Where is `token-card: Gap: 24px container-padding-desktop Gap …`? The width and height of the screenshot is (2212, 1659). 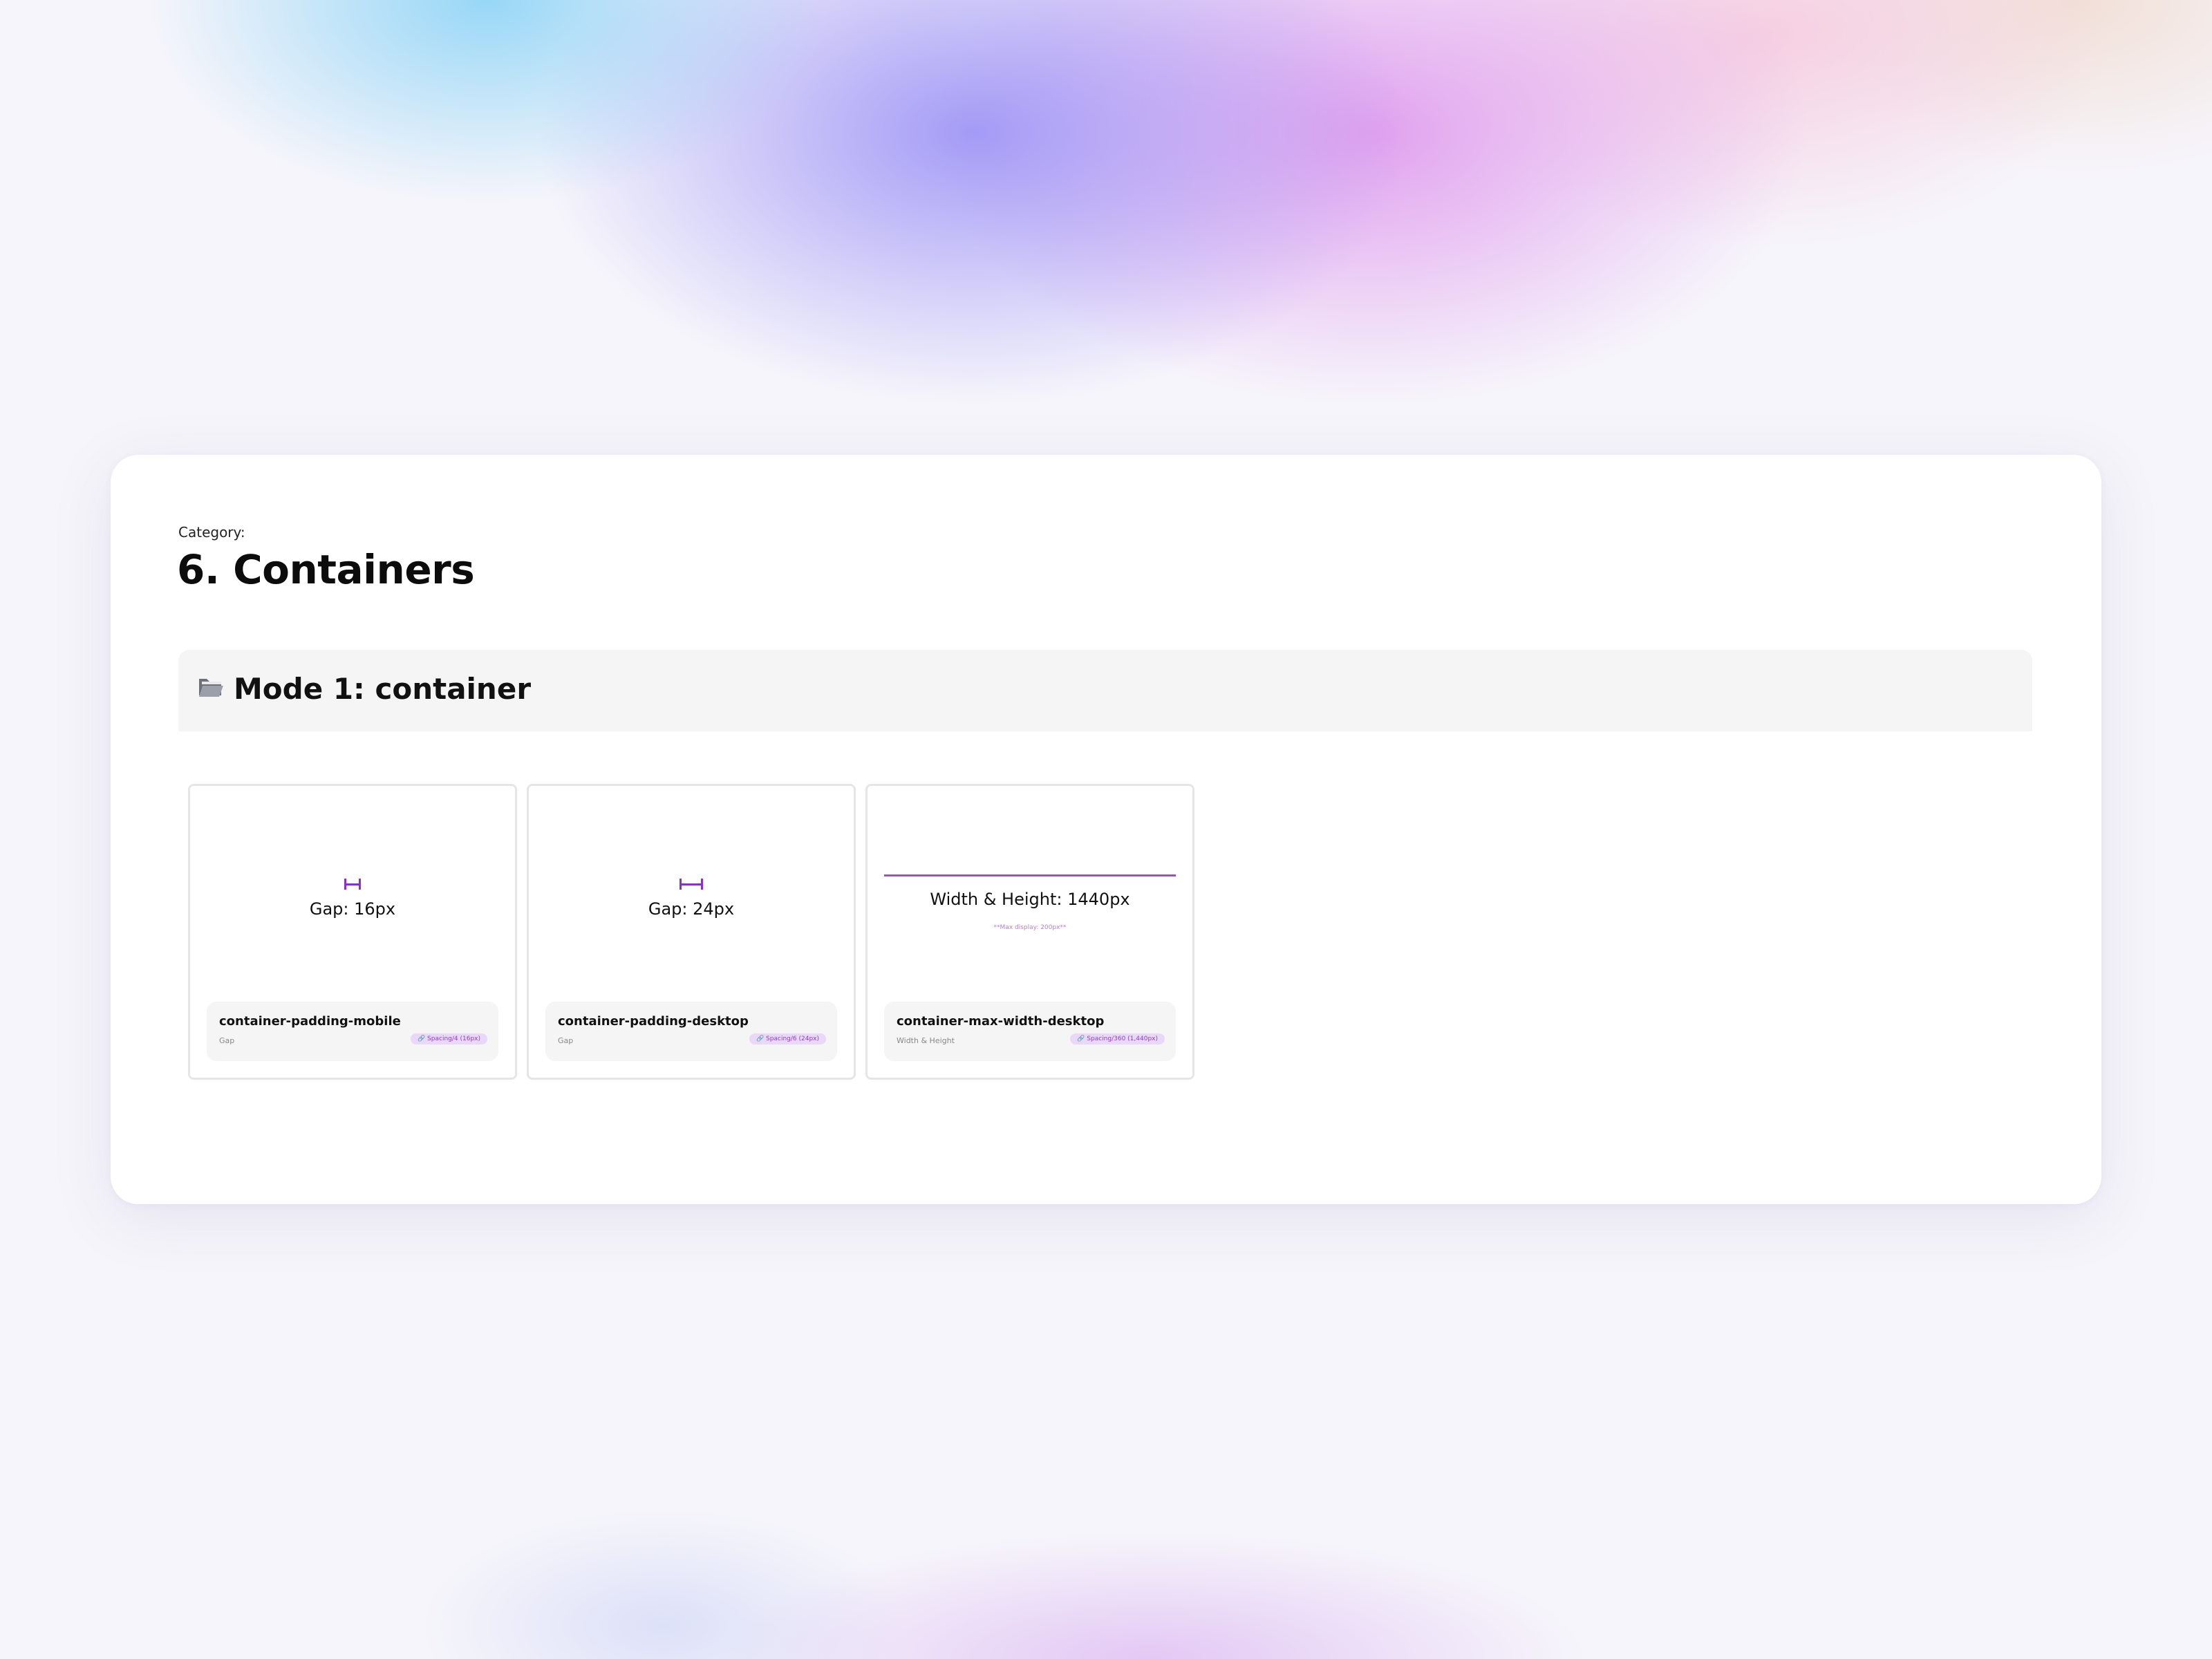 token-card: Gap: 24px container-padding-desktop Gap … is located at coordinates (691, 932).